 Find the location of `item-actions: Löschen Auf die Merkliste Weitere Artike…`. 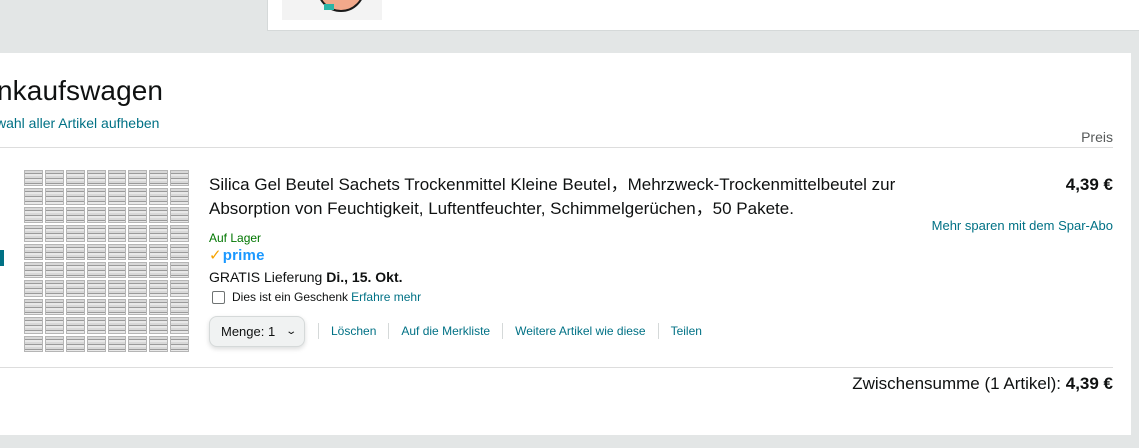

item-actions: Löschen Auf die Merkliste Weitere Artike… is located at coordinates (516, 331).